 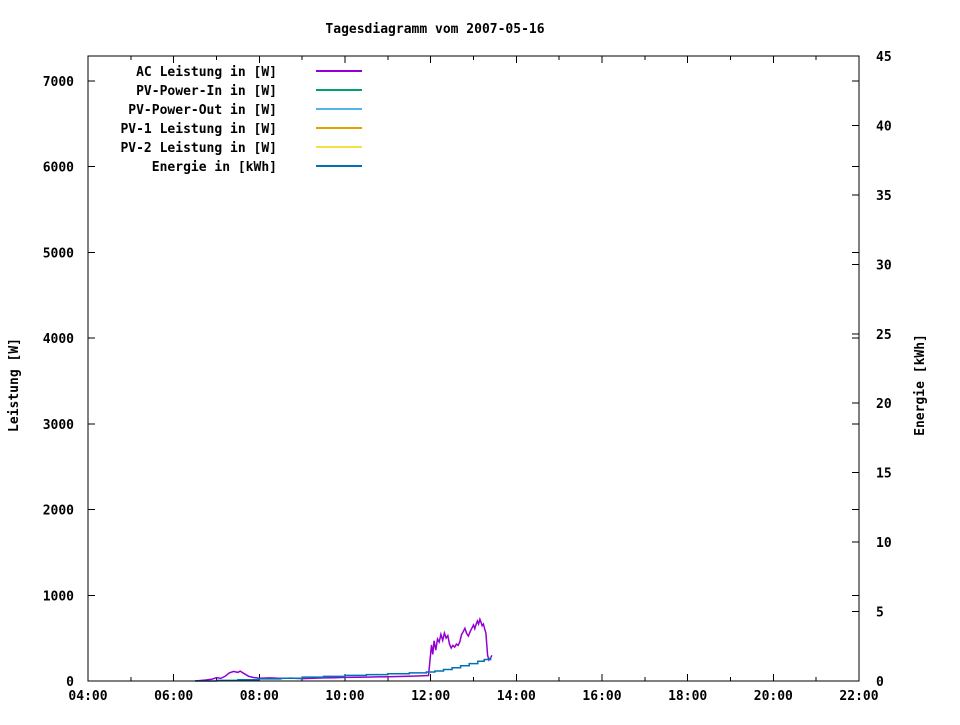 I want to click on y-left-tick-label: 5000, so click(x=58, y=253).